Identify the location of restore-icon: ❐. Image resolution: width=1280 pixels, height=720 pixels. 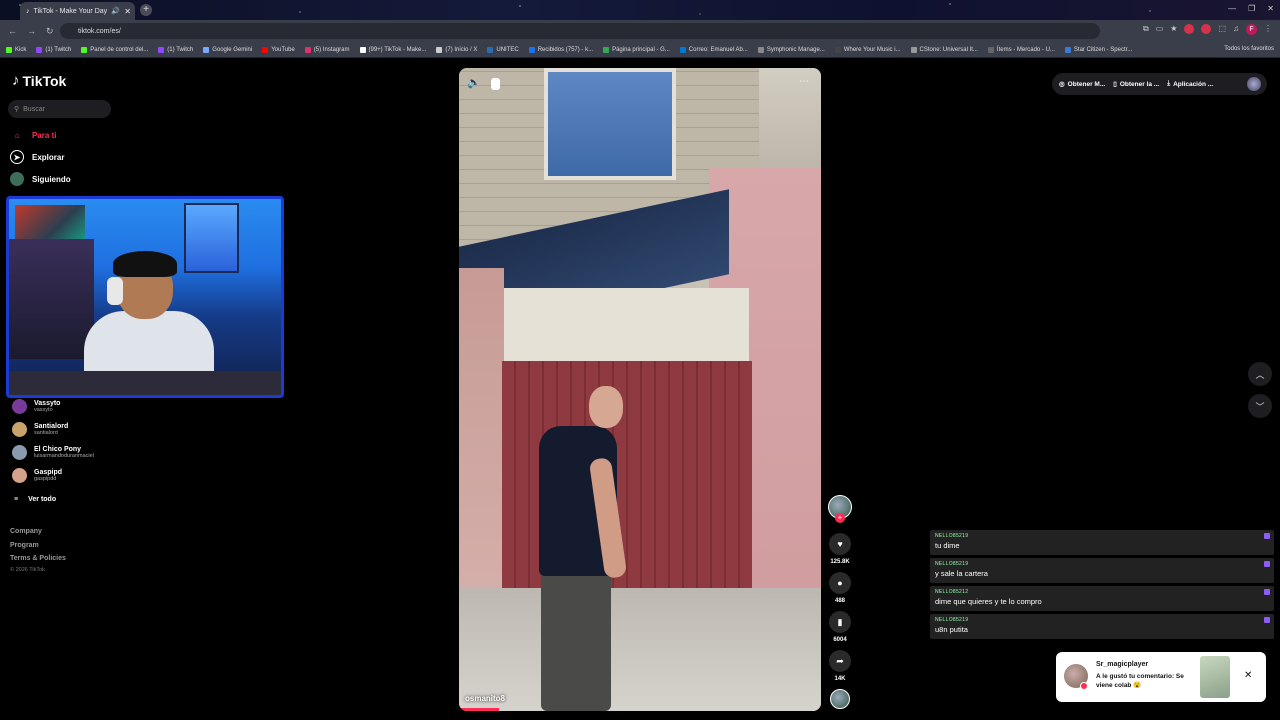
(1251, 8).